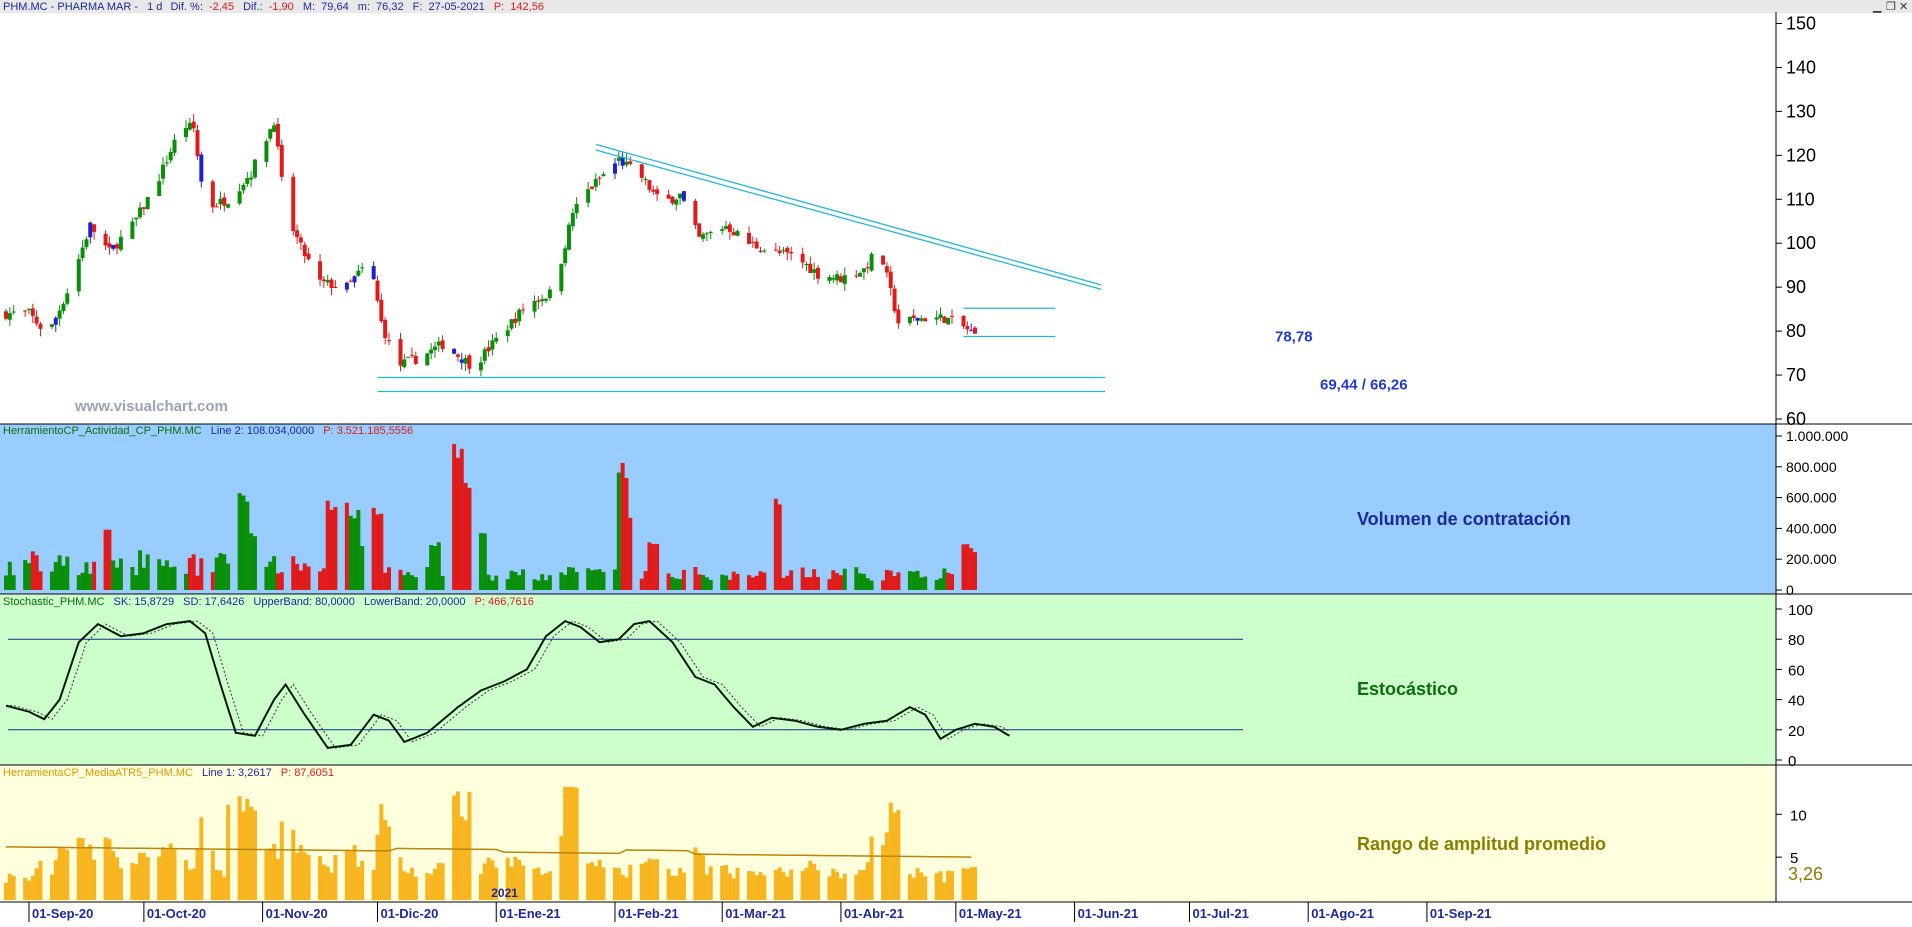  I want to click on volume-header-name: HerramientoCP_Actividad_CP_PHM.MC, so click(102, 431).